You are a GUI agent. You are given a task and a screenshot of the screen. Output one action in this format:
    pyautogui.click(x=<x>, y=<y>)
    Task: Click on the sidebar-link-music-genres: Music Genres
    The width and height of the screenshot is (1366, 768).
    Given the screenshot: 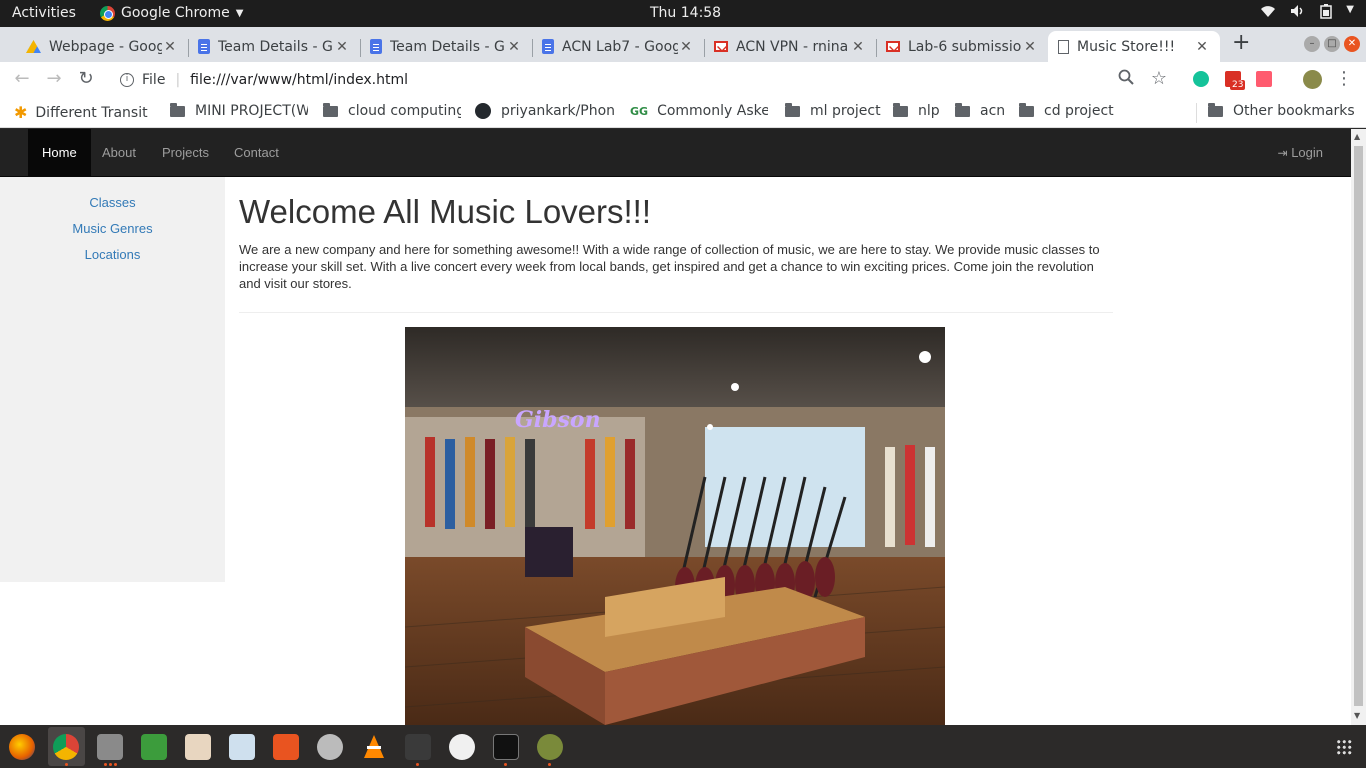 What is the action you would take?
    pyautogui.click(x=112, y=229)
    